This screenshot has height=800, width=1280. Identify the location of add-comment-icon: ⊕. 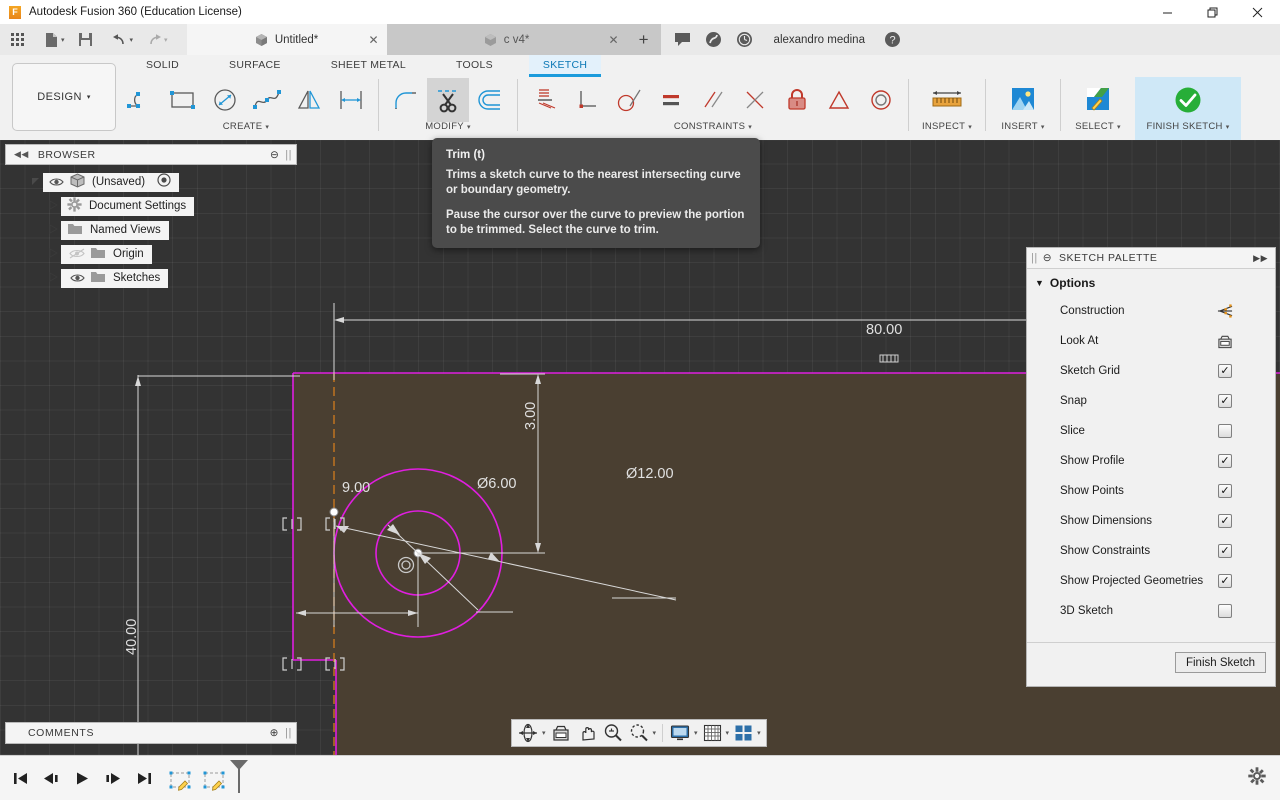
(274, 733).